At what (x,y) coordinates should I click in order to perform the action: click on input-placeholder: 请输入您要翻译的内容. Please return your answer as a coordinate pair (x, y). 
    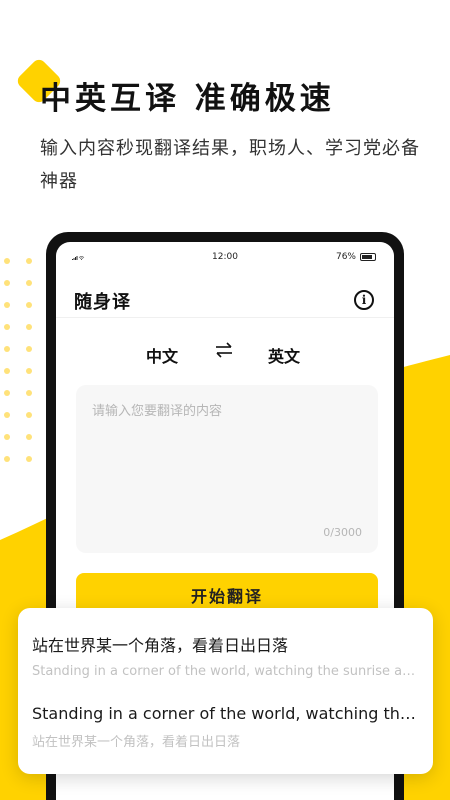
    Looking at the image, I should click on (157, 411).